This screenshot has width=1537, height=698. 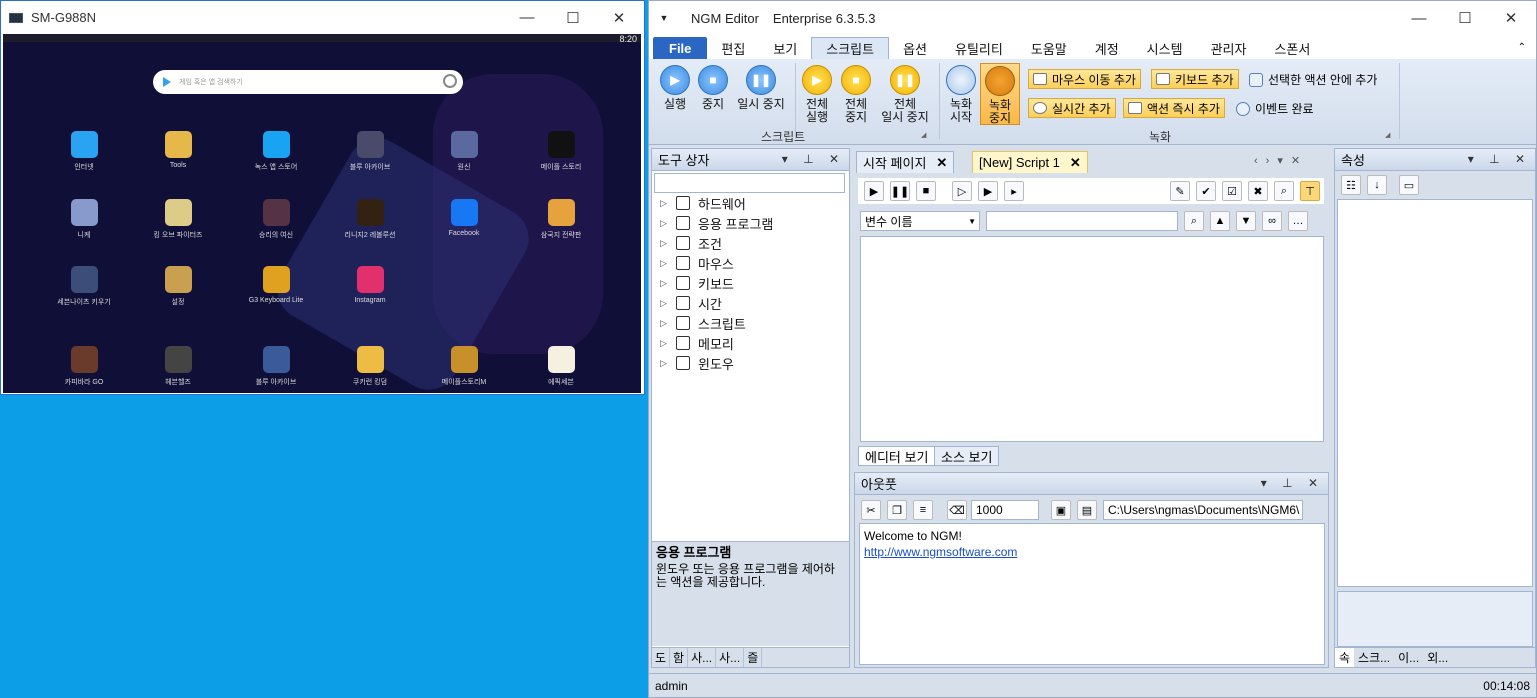 What do you see at coordinates (178, 286) in the screenshot?
I see `app-icon-item: 설정` at bounding box center [178, 286].